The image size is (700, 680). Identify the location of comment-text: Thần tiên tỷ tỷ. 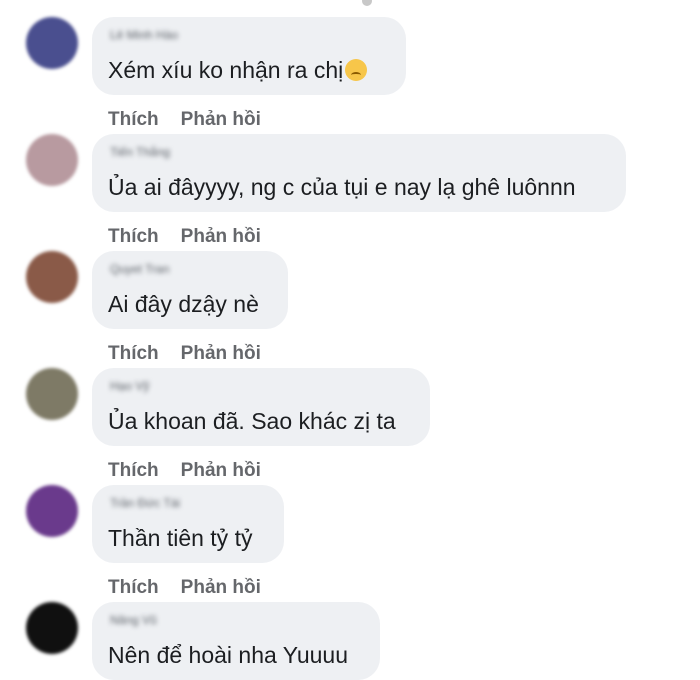
(180, 538).